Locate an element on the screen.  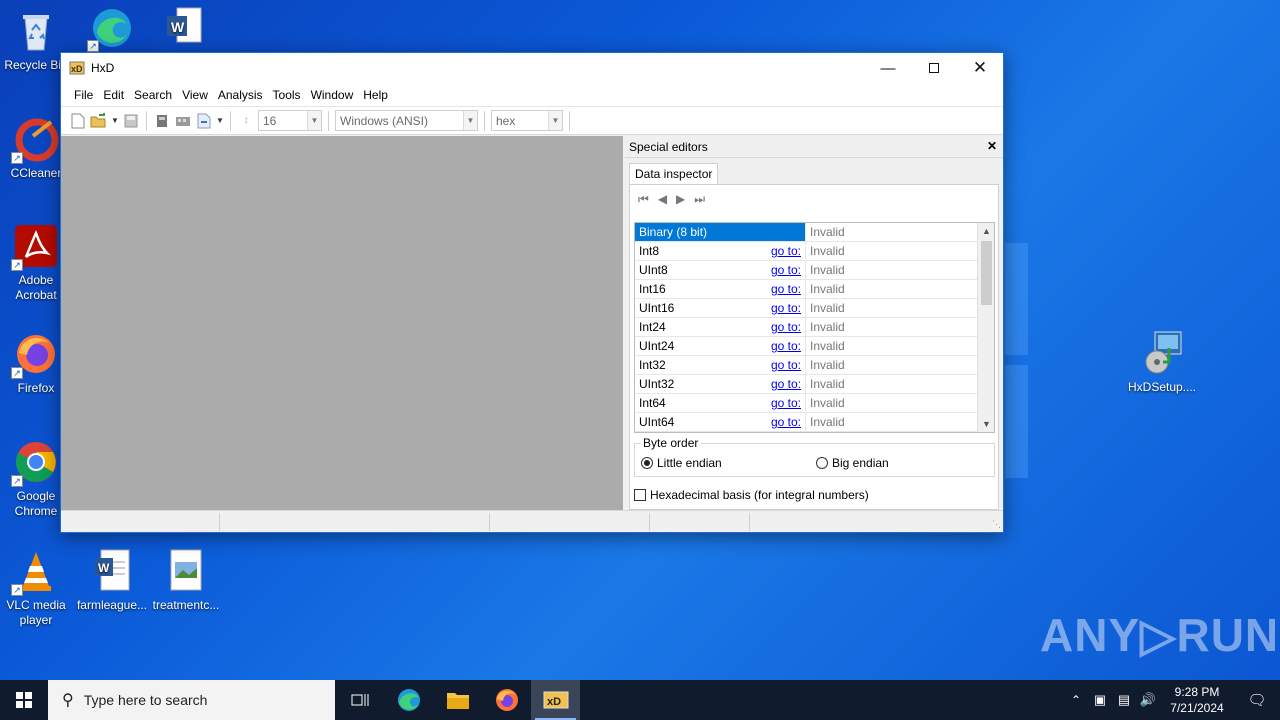
resize-grip-icon: ⋱ is located at coordinates (996, 524).